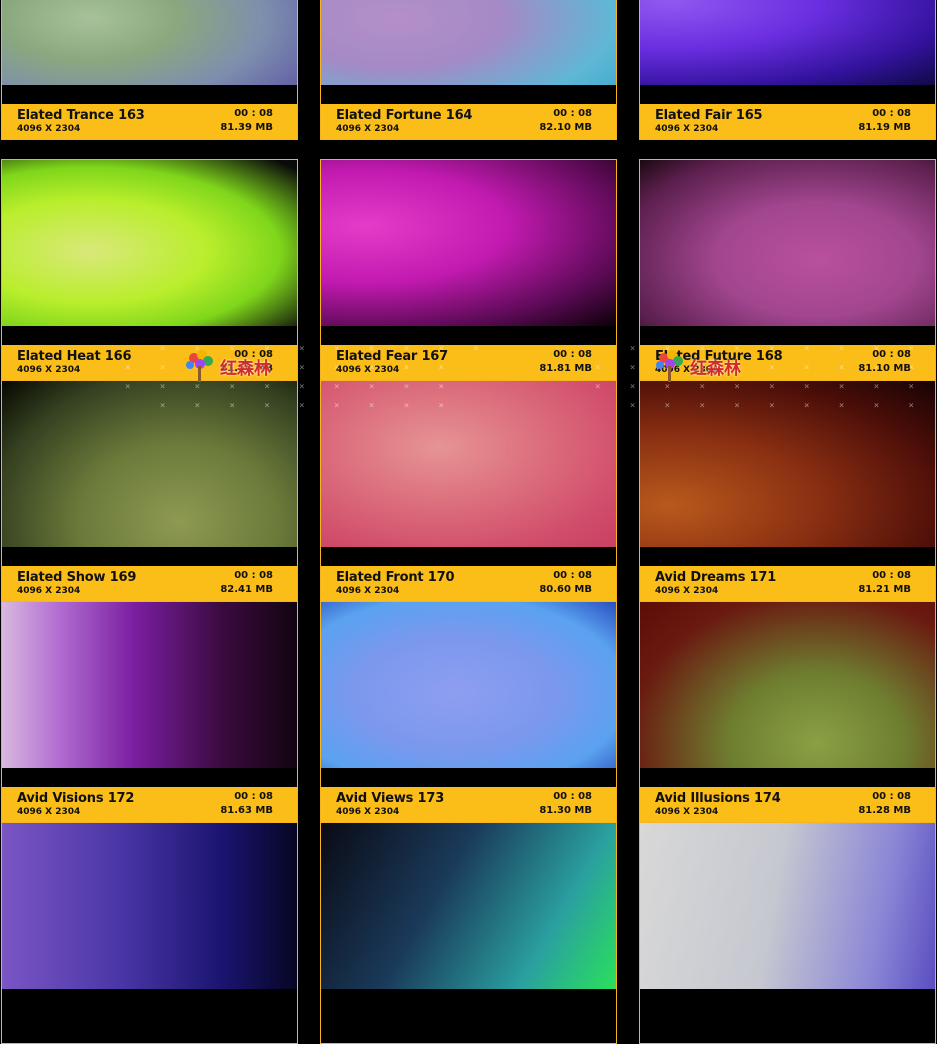 This screenshot has width=937, height=1044. Describe the element at coordinates (718, 798) in the screenshot. I see `video-title: Avid Illusions 174` at that location.